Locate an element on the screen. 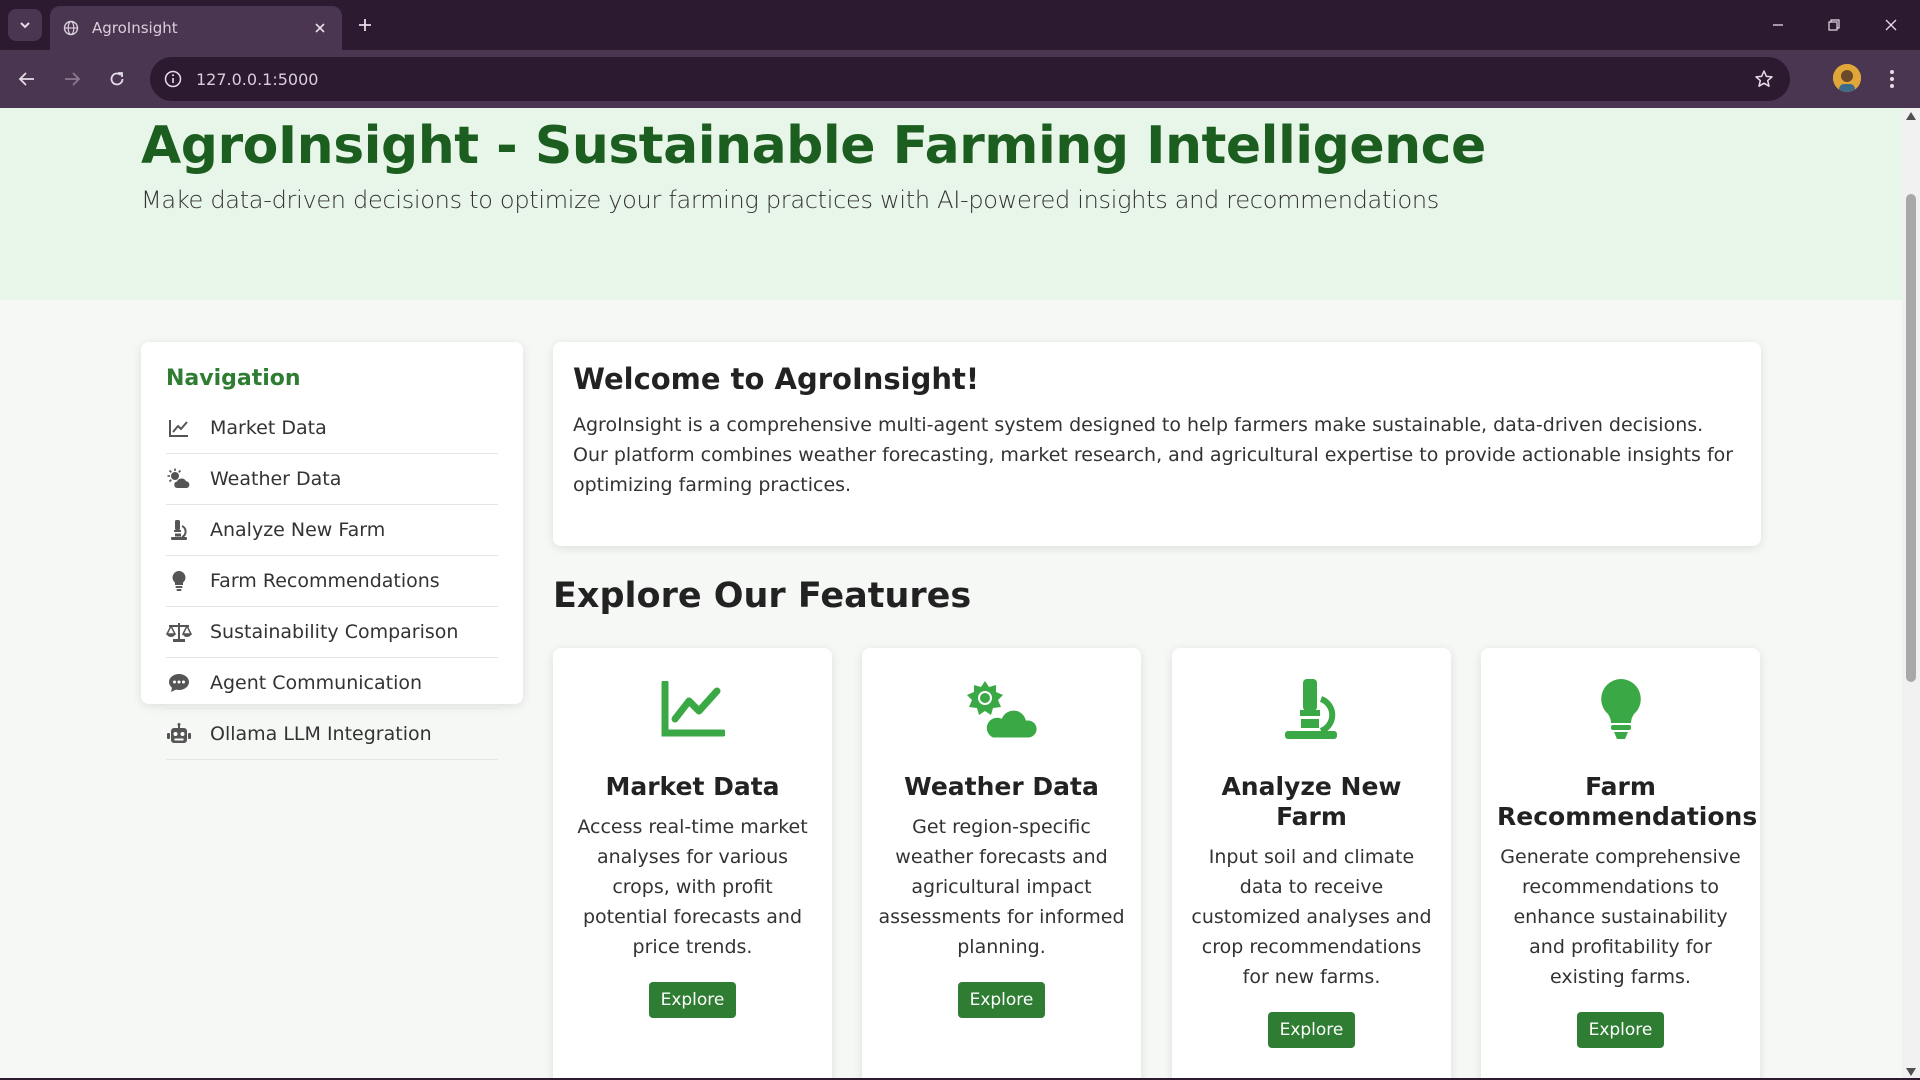  chevron-down-icon is located at coordinates (25, 25).